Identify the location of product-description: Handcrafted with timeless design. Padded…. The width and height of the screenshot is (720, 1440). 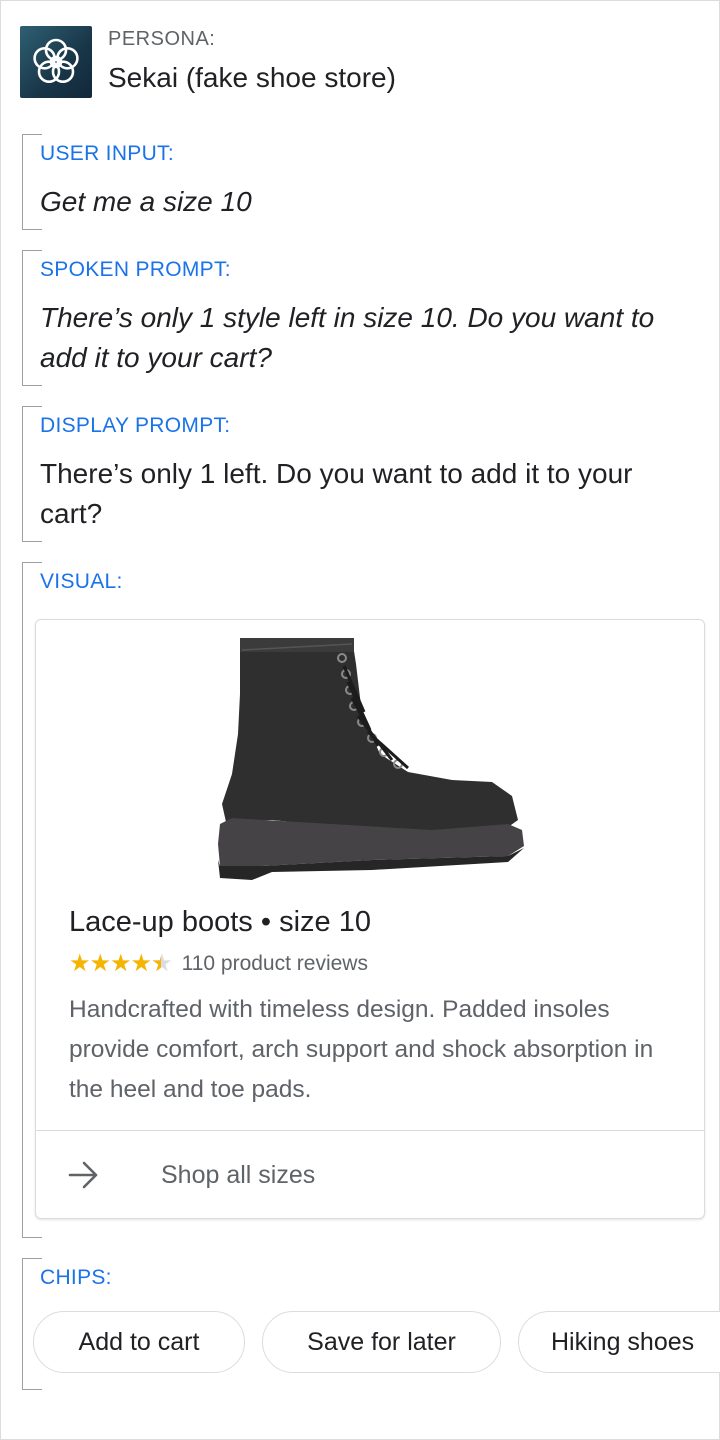
(361, 1049).